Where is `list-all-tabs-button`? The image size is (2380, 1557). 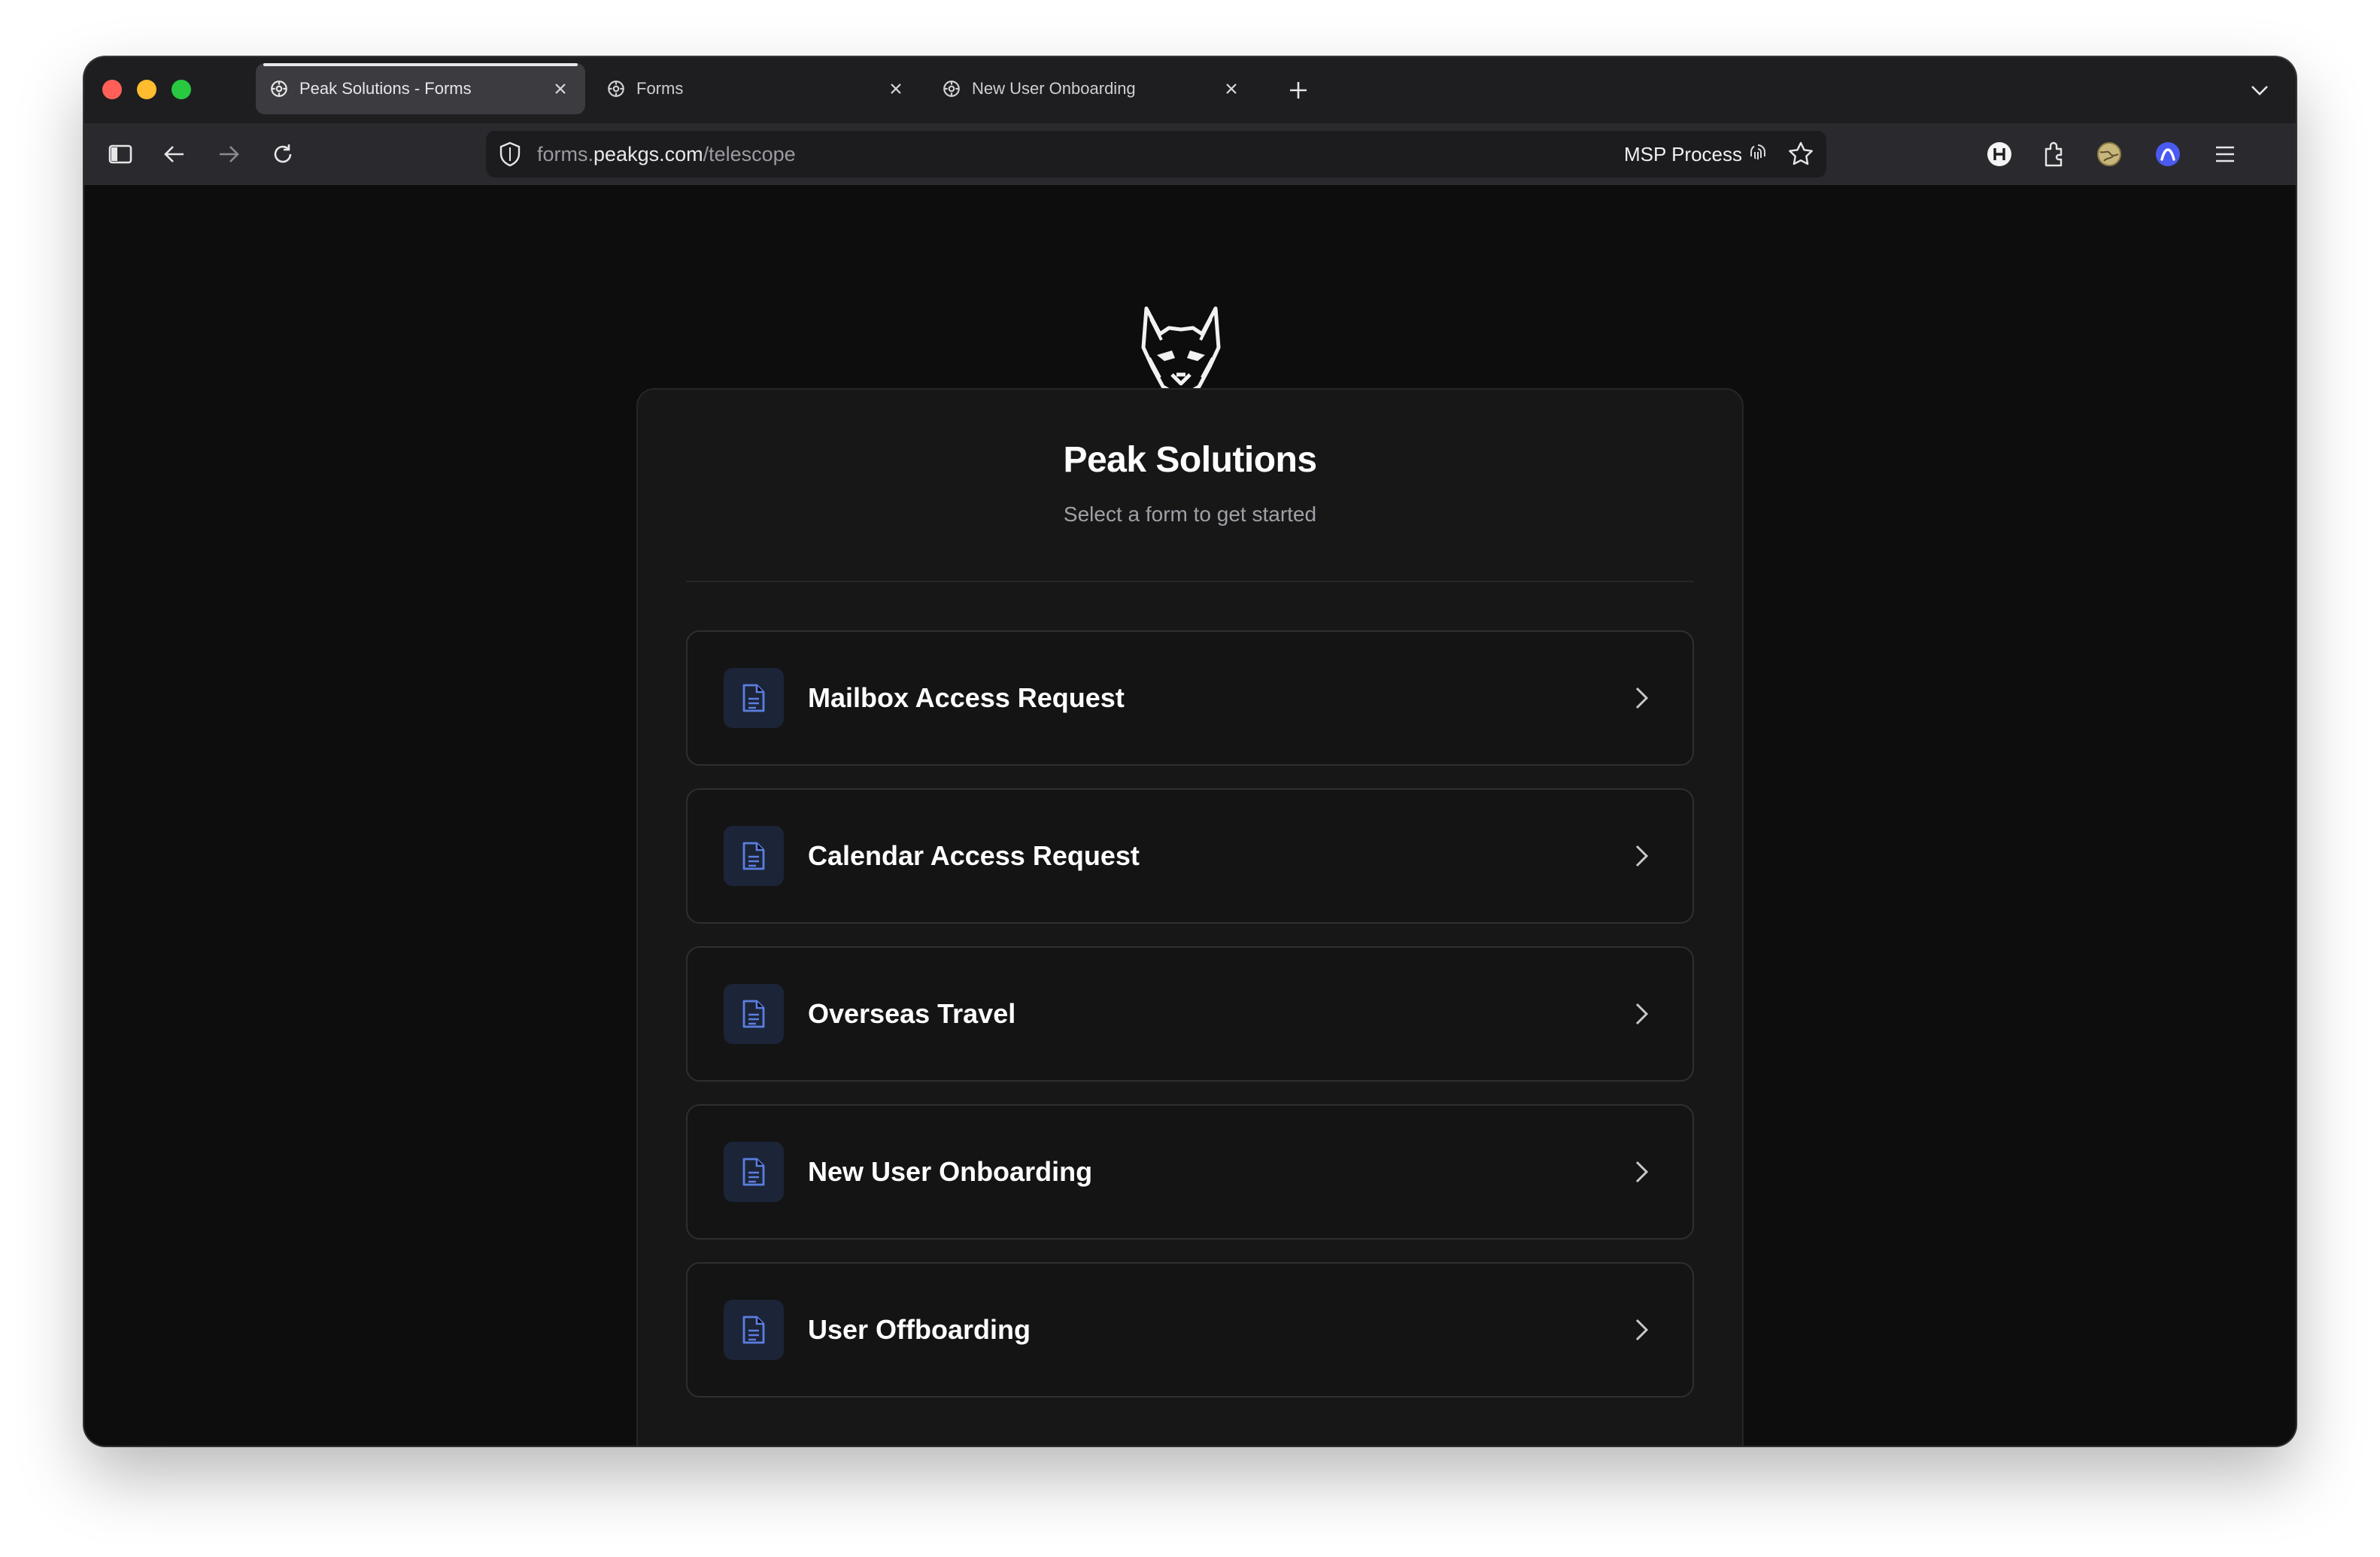 list-all-tabs-button is located at coordinates (2260, 90).